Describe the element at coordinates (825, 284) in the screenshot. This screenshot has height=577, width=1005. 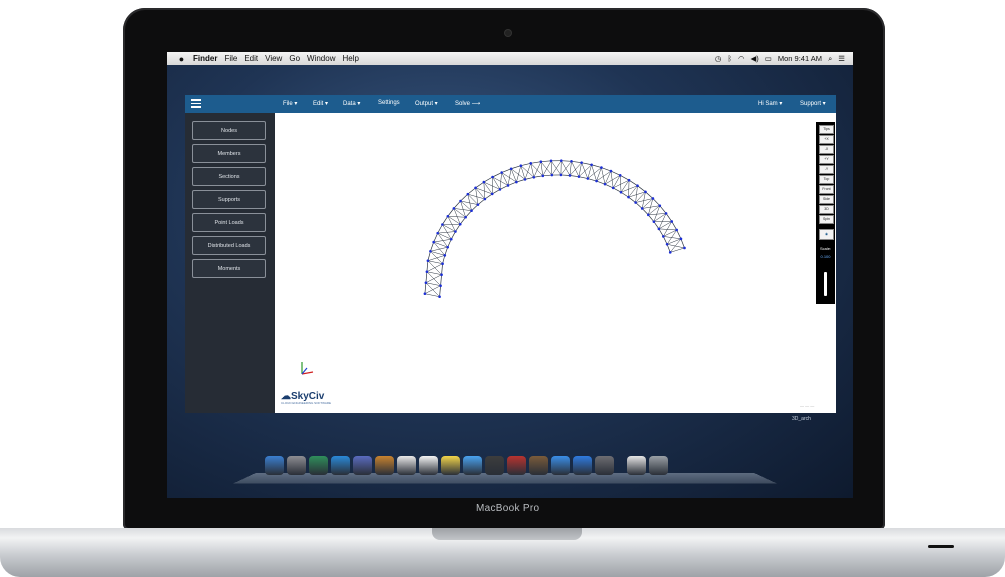
I see `scale-slider` at that location.